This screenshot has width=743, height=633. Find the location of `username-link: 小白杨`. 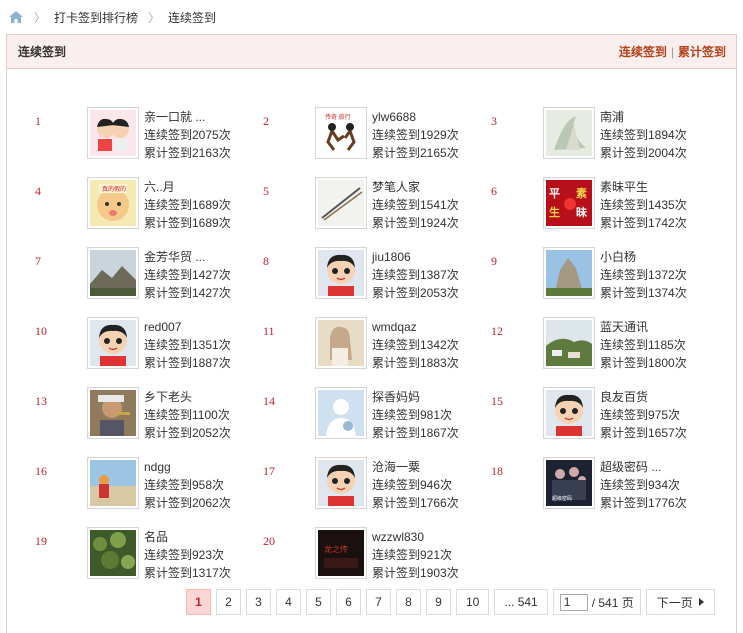

username-link: 小白杨 is located at coordinates (643, 257).